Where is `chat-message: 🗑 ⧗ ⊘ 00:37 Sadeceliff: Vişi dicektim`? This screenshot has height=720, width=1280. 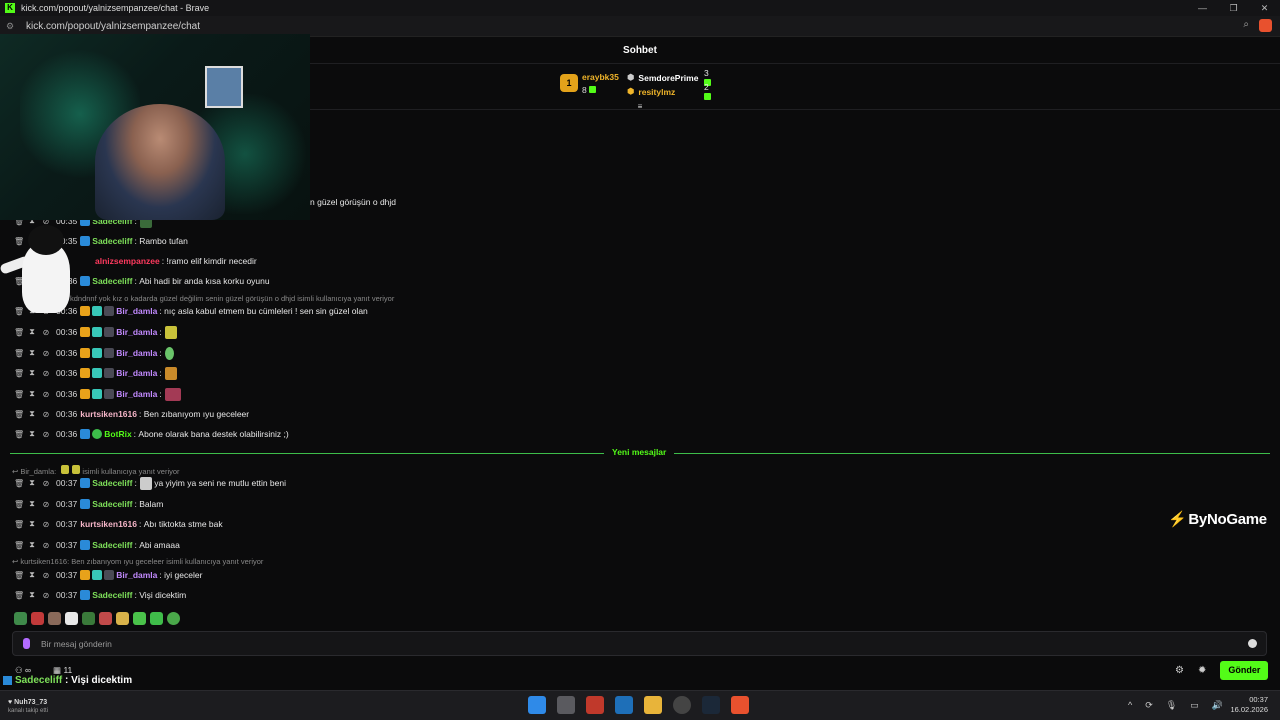 chat-message: 🗑 ⧗ ⊘ 00:37 Sadeceliff: Vişi dicektim is located at coordinates (100, 595).